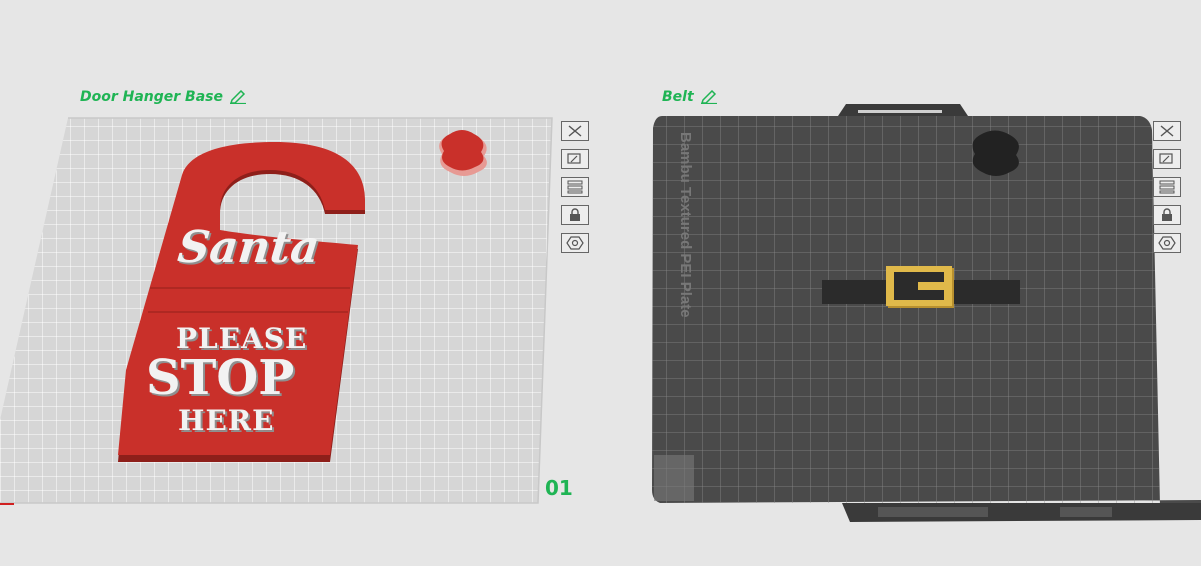  I want to click on plate-2-name: Belt, so click(678, 97).